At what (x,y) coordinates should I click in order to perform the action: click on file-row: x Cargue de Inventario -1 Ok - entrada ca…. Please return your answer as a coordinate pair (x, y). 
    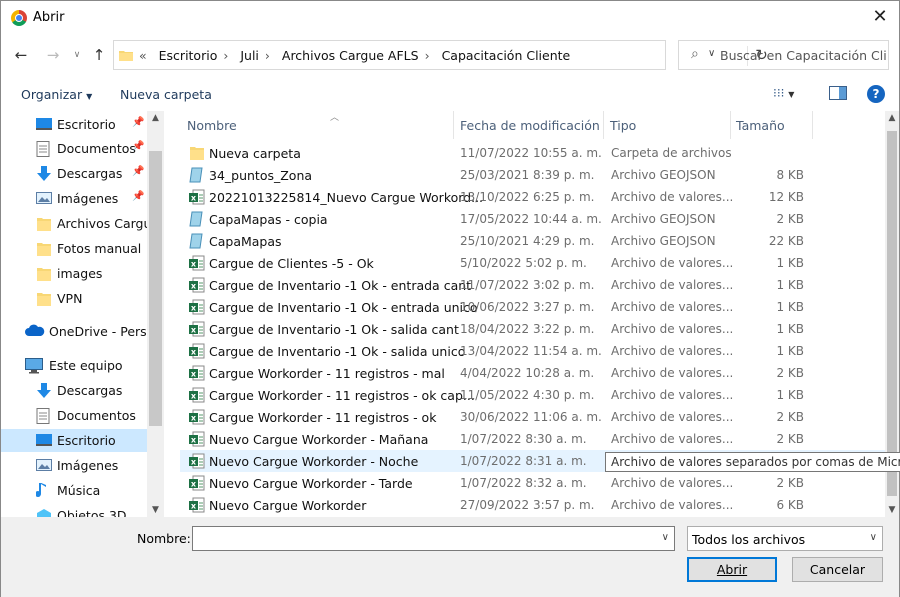
    Looking at the image, I should click on (532, 285).